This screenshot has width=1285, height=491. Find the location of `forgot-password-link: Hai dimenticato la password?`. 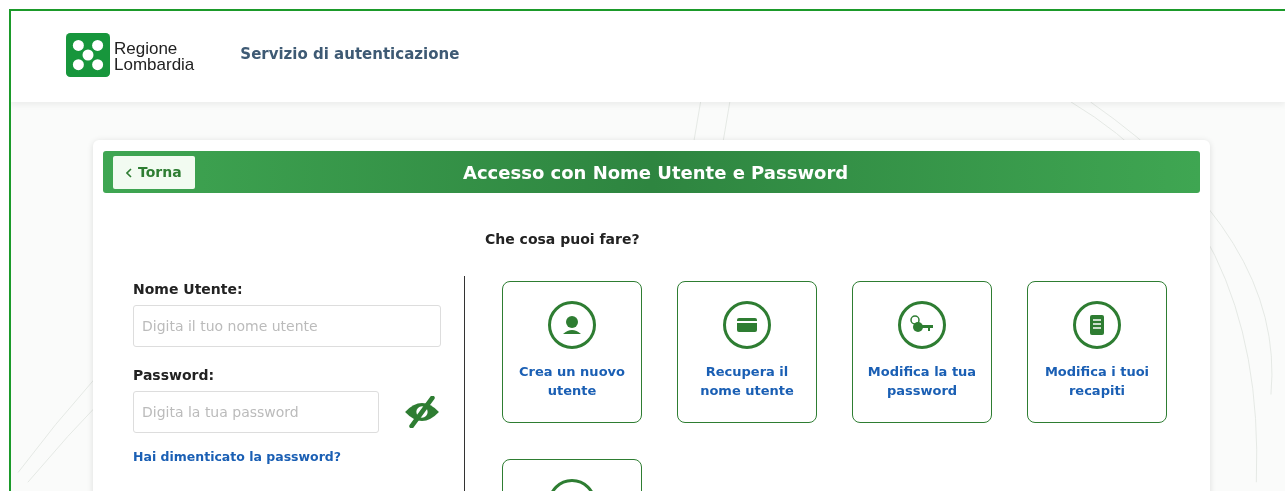

forgot-password-link: Hai dimenticato la password? is located at coordinates (237, 456).